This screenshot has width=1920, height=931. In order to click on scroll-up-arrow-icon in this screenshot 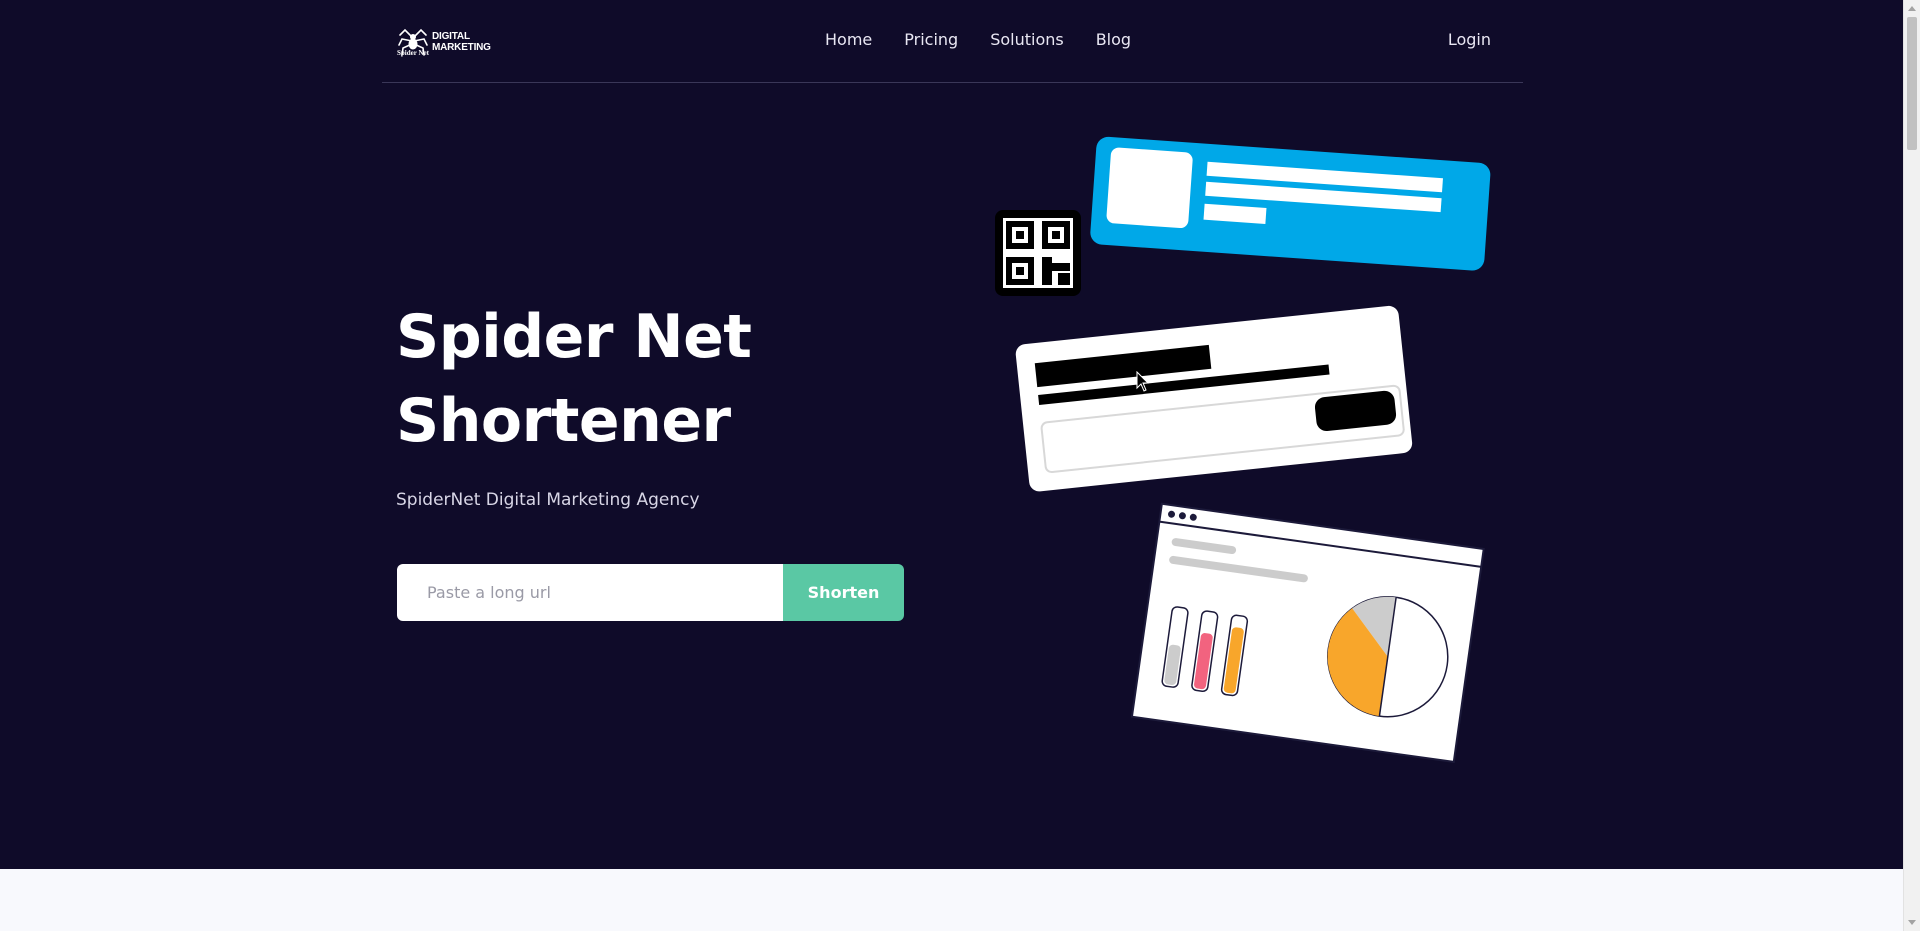, I will do `click(1912, 8)`.